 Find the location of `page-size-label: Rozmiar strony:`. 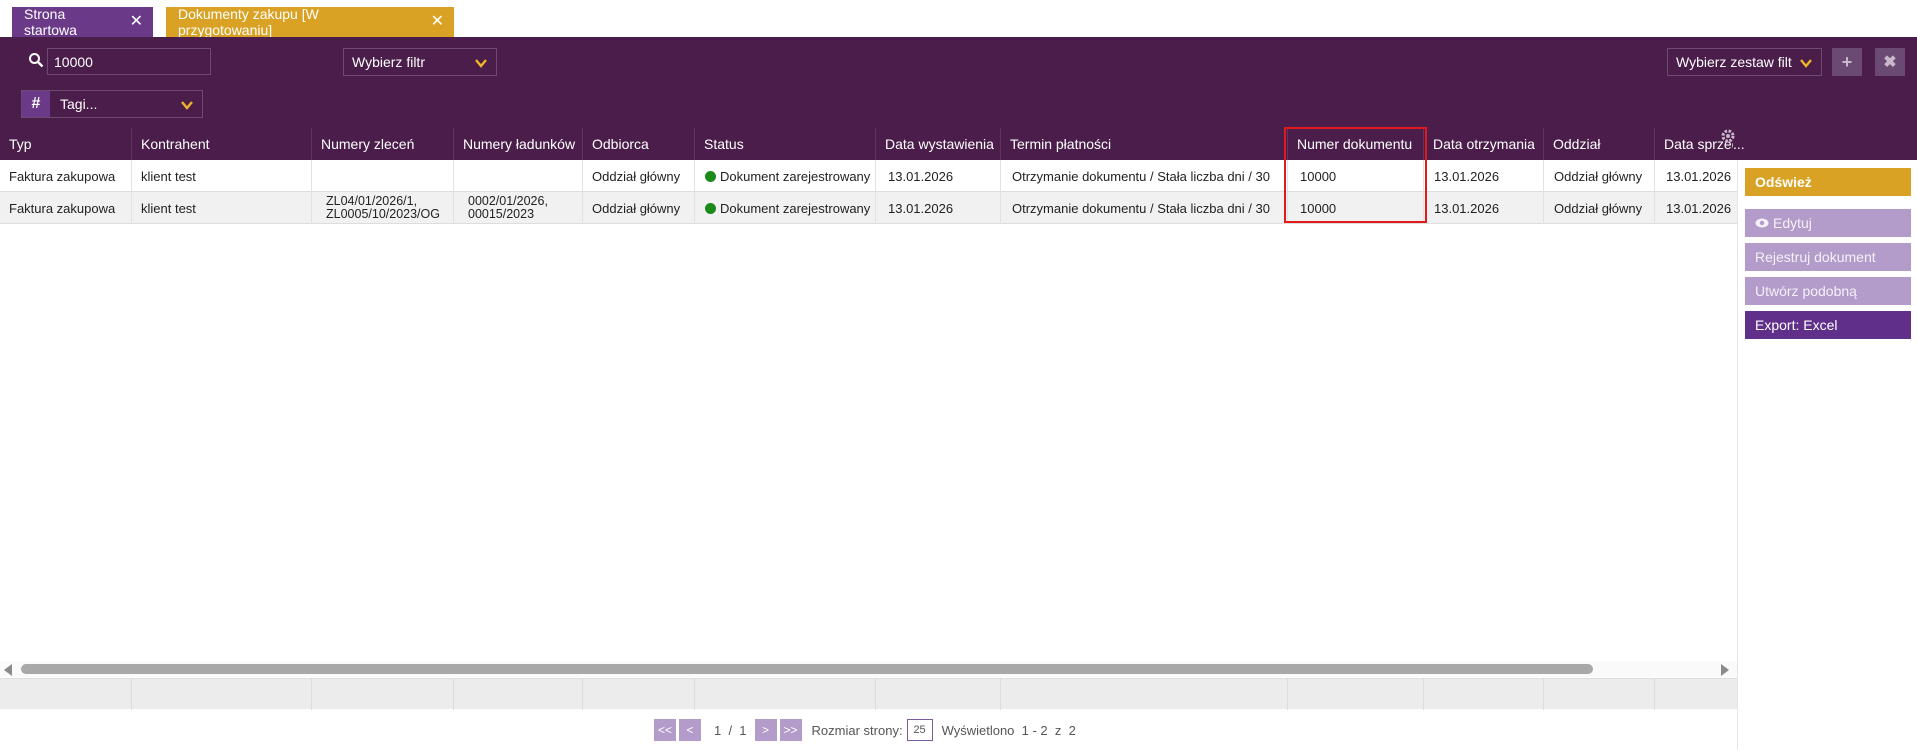

page-size-label: Rozmiar strony: is located at coordinates (857, 730).